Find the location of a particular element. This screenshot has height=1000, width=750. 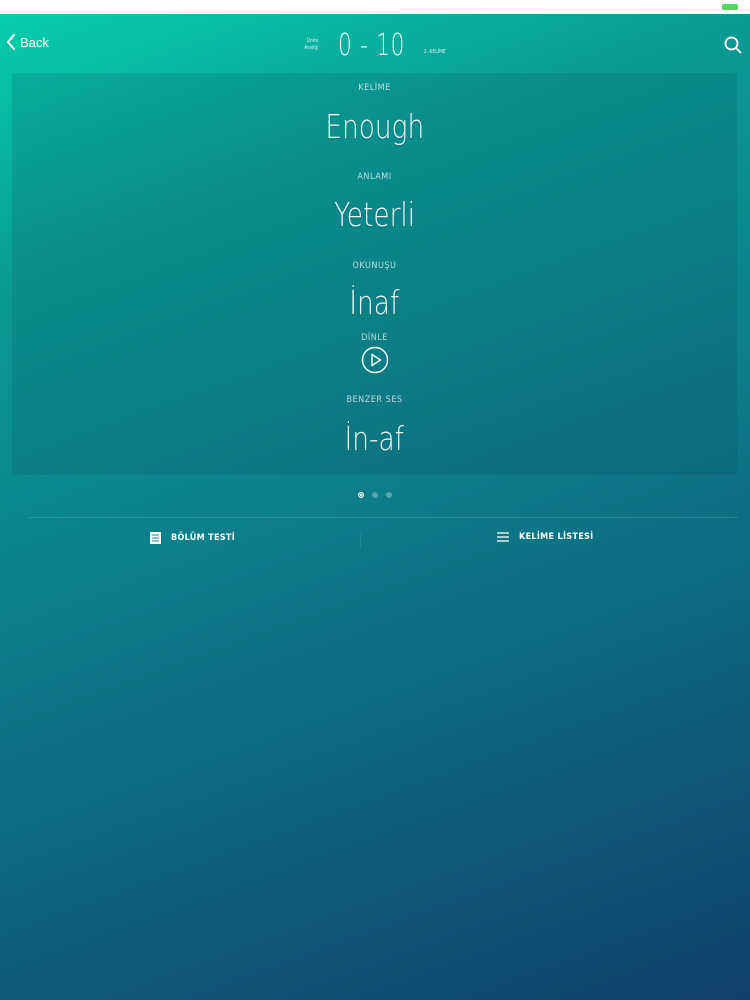

page-indicator is located at coordinates (375, 495).